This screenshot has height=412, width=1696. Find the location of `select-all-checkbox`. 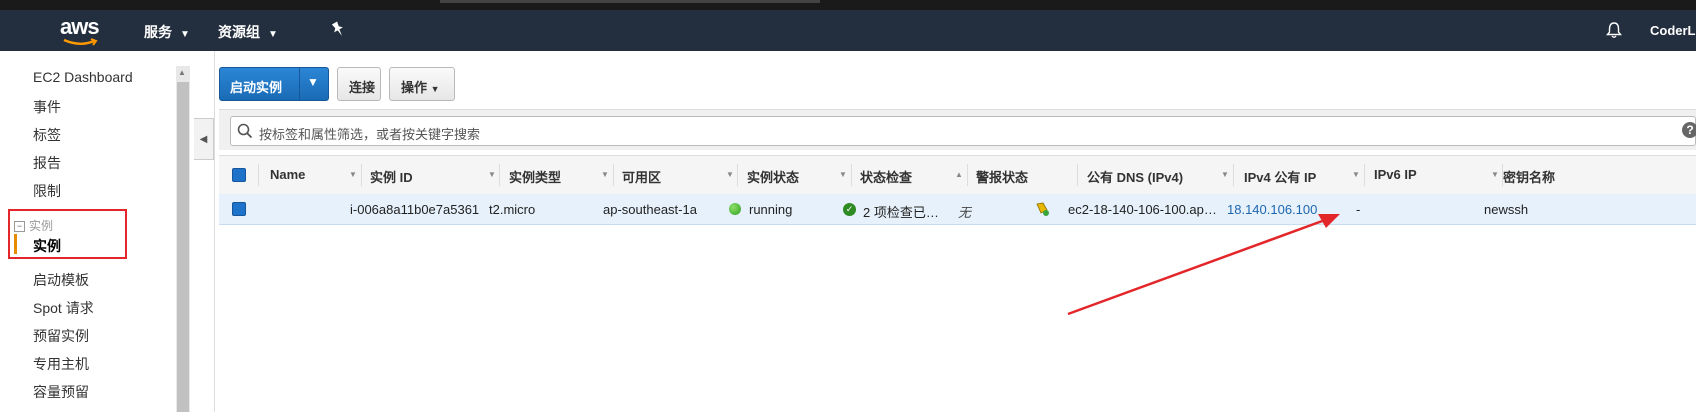

select-all-checkbox is located at coordinates (239, 175).